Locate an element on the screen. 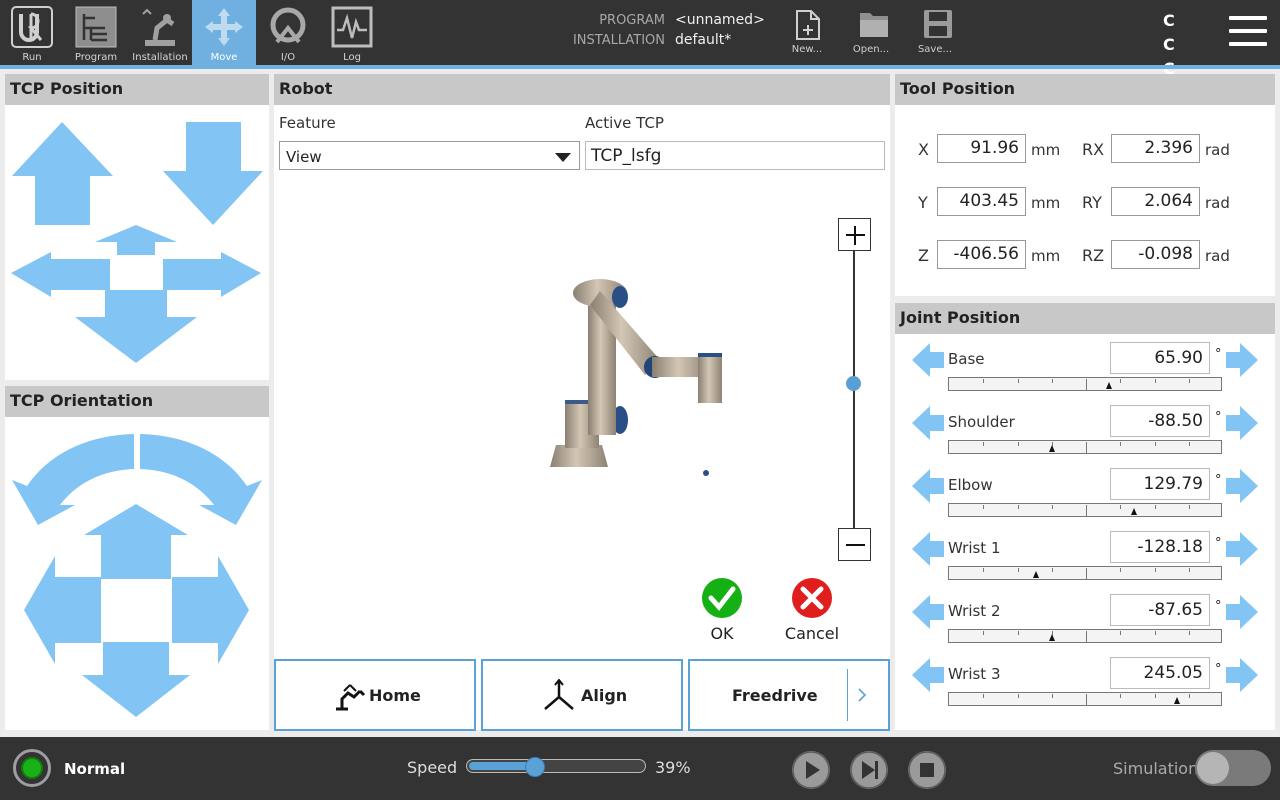  cancel-x-icon is located at coordinates (812, 598).